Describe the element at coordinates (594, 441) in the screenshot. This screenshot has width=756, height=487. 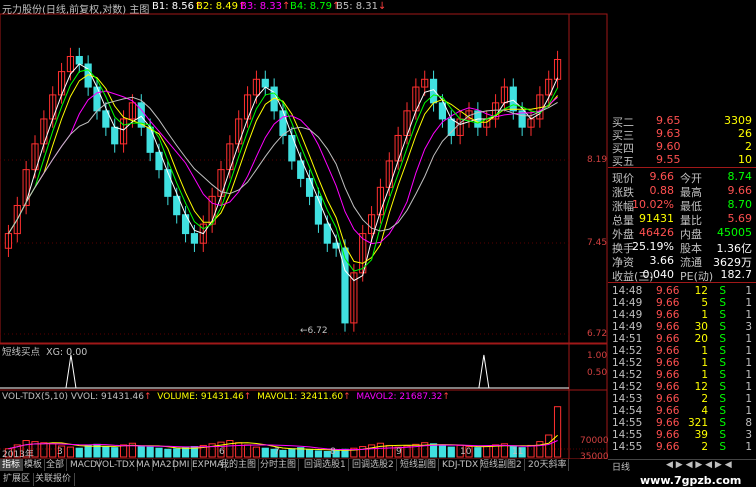
I see `volume-axis-label: 70000` at that location.